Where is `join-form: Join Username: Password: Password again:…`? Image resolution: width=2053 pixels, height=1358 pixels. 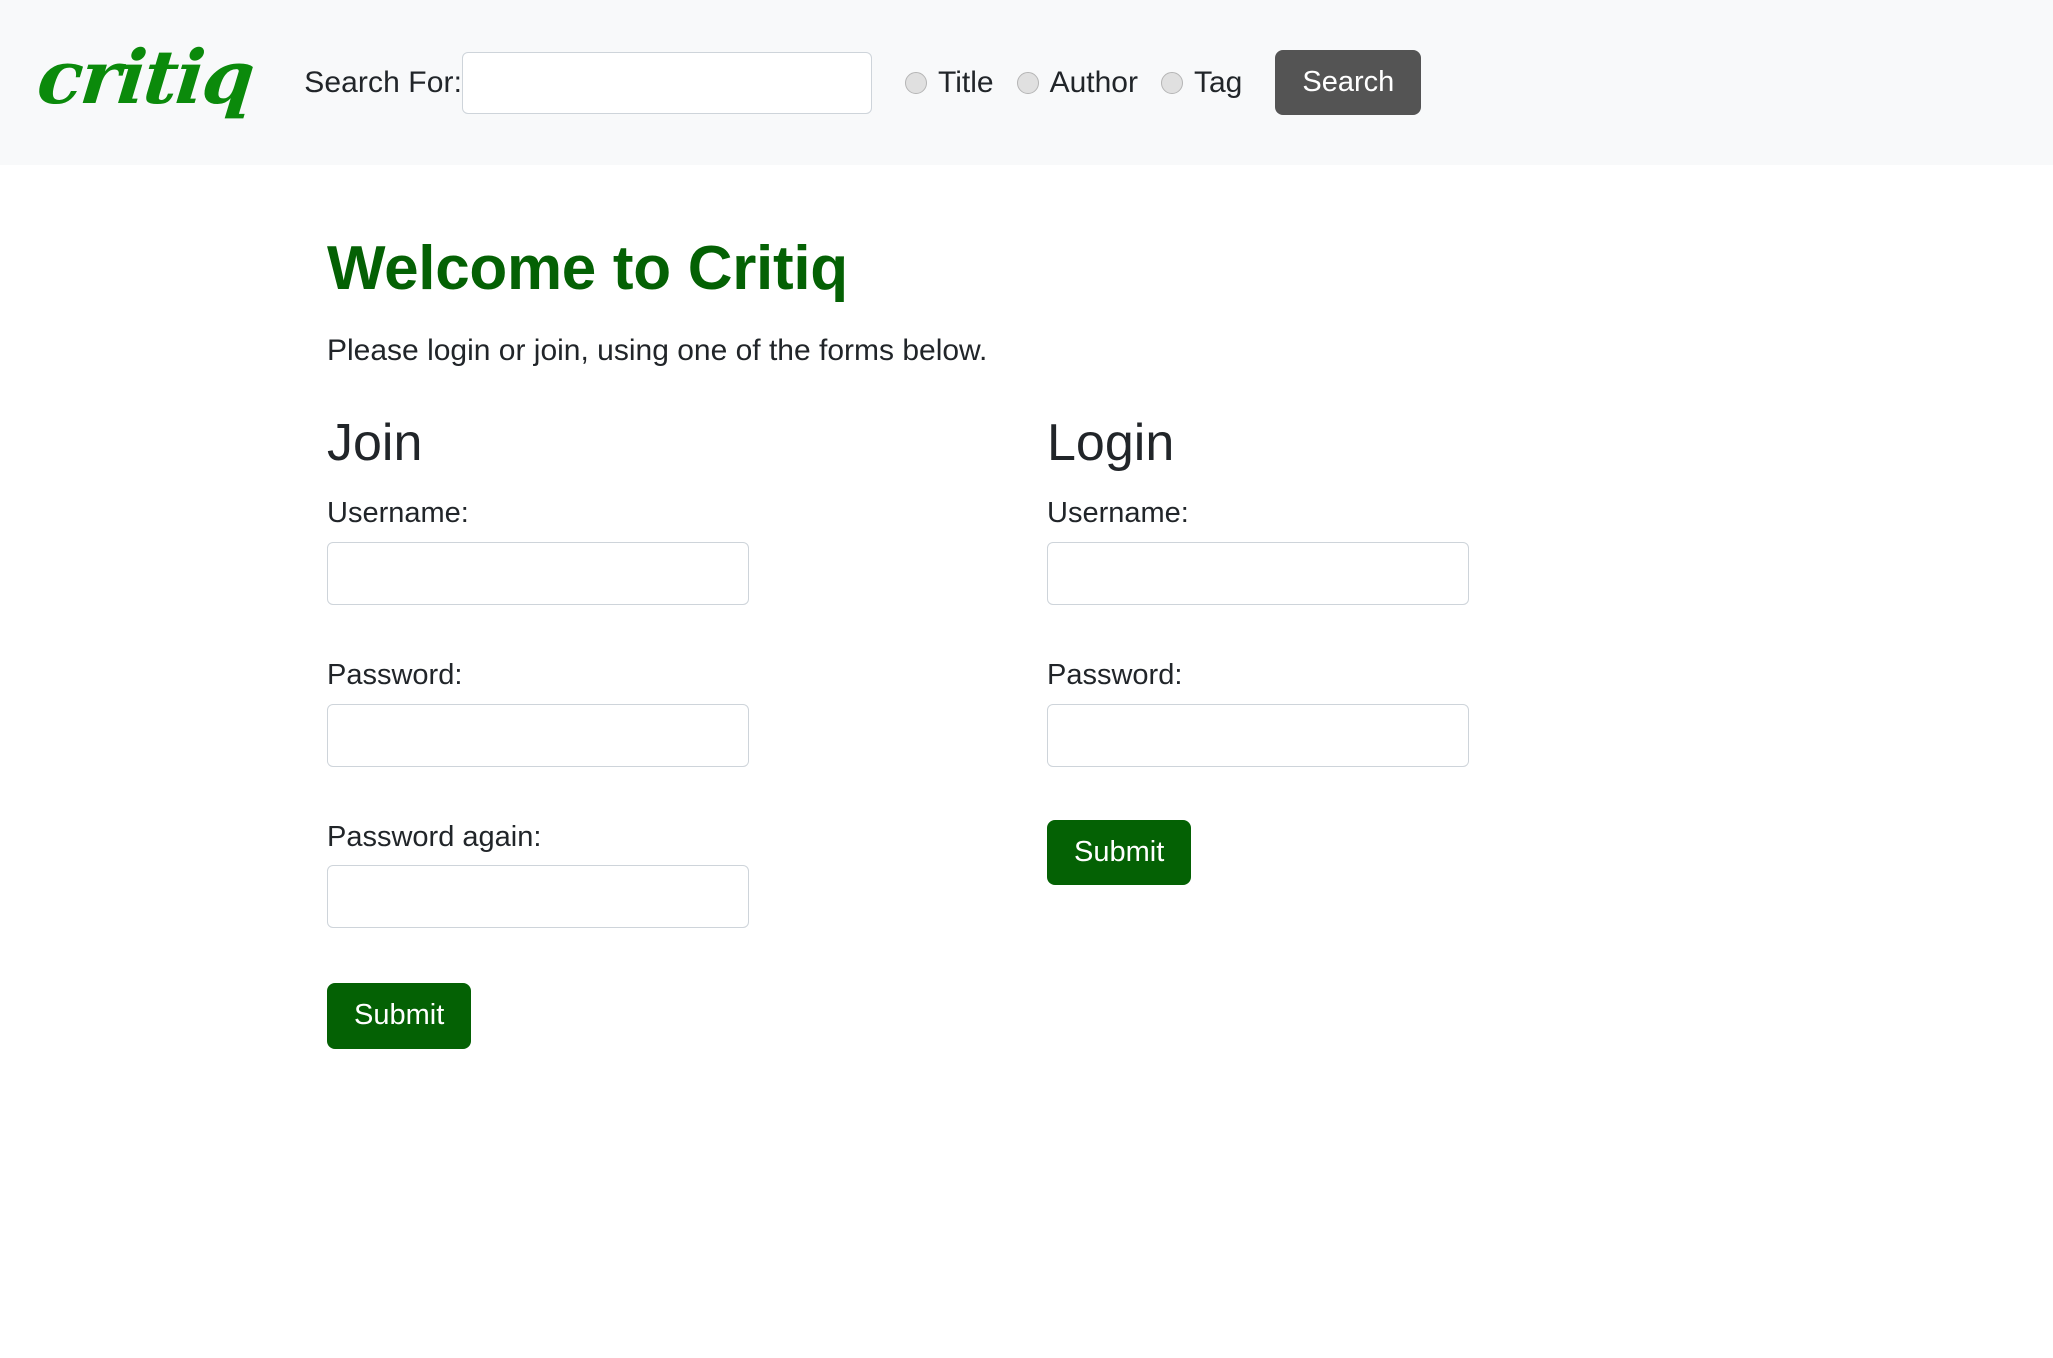 join-form: Join Username: Password: Password again:… is located at coordinates (538, 731).